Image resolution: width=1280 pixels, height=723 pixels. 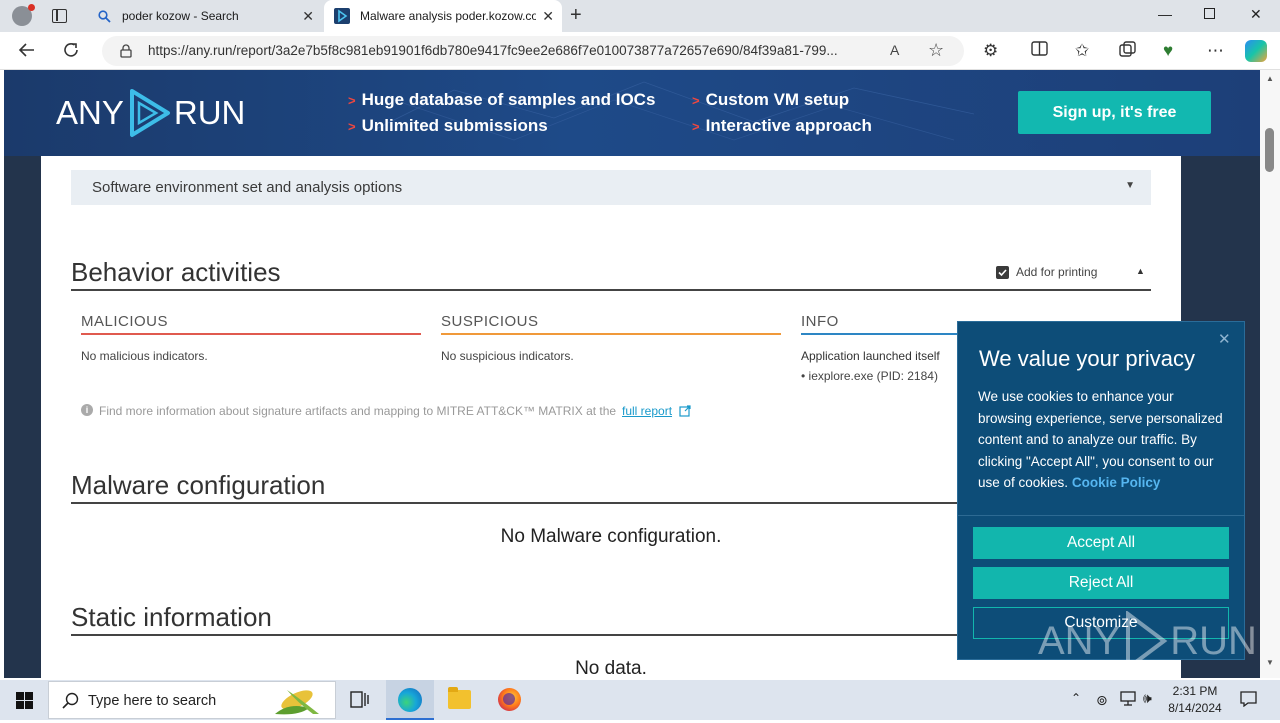 What do you see at coordinates (611, 668) in the screenshot?
I see `static-info-text: No data.` at bounding box center [611, 668].